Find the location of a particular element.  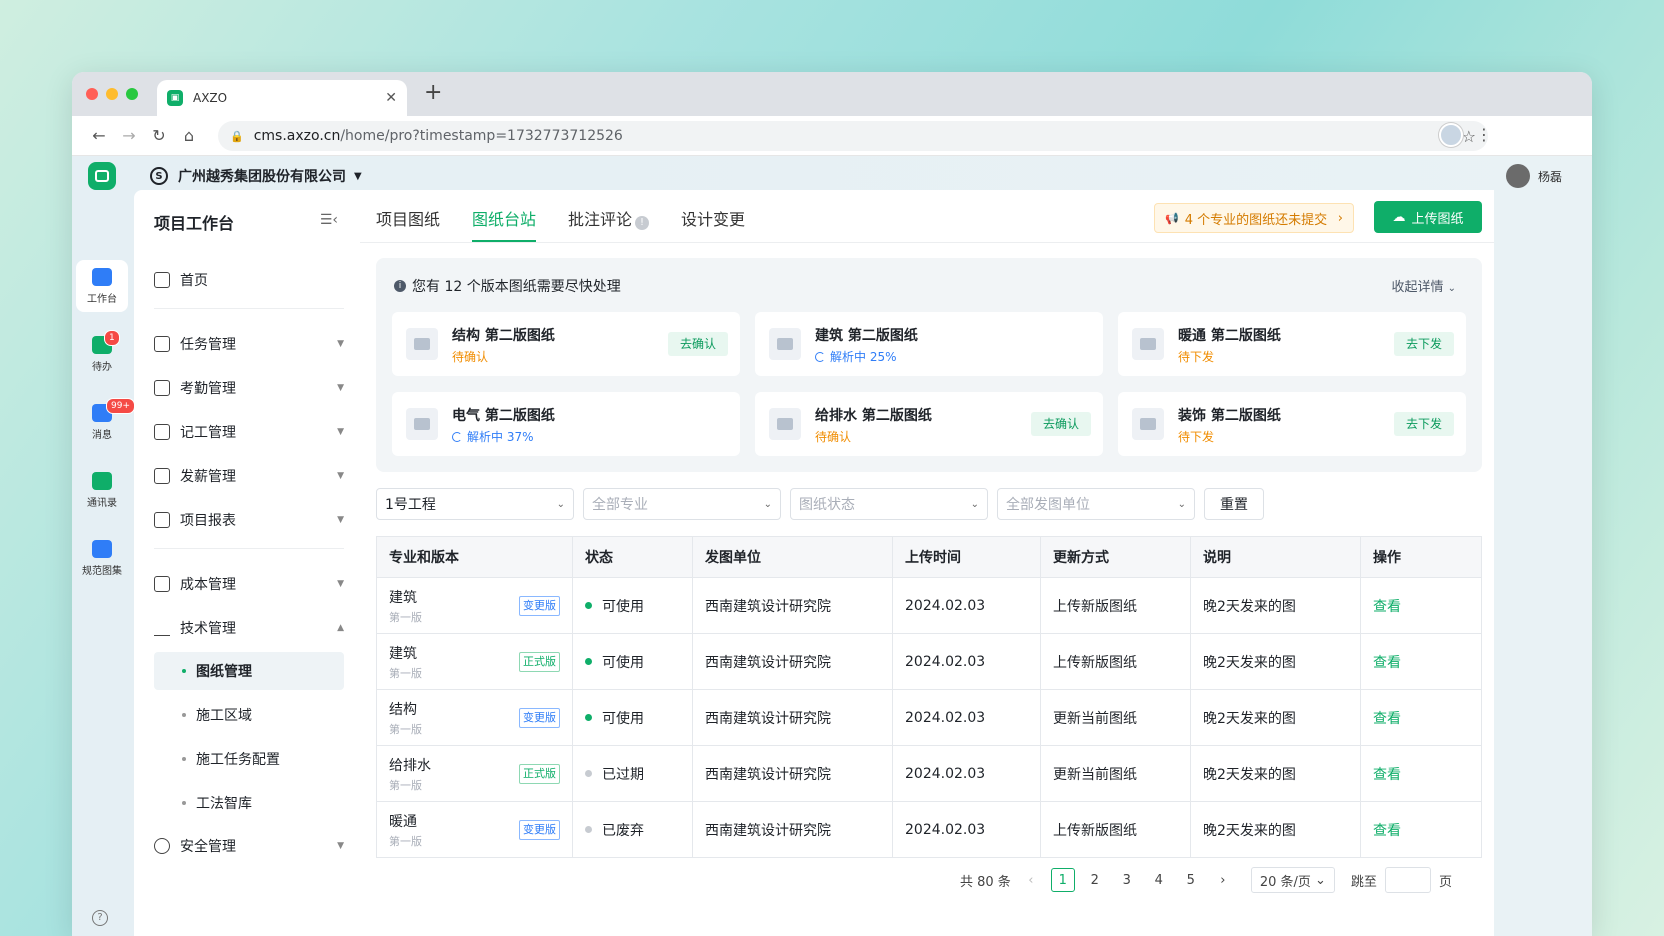

help-icon: ? is located at coordinates (100, 918).